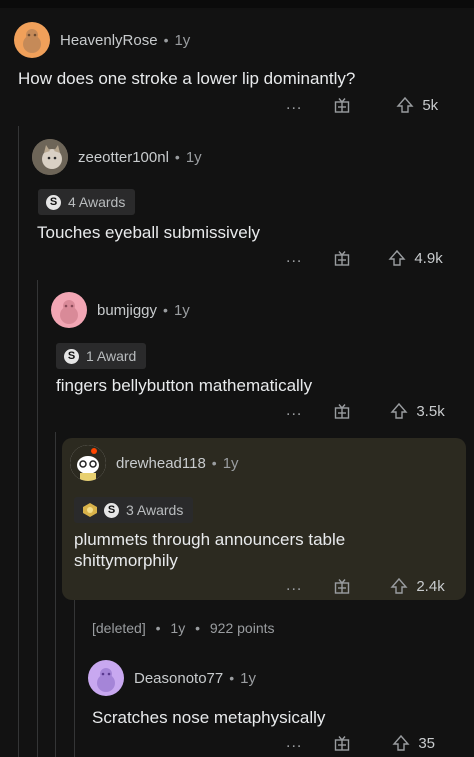 The width and height of the screenshot is (474, 757). Describe the element at coordinates (161, 463) in the screenshot. I see `username: drewhead118` at that location.